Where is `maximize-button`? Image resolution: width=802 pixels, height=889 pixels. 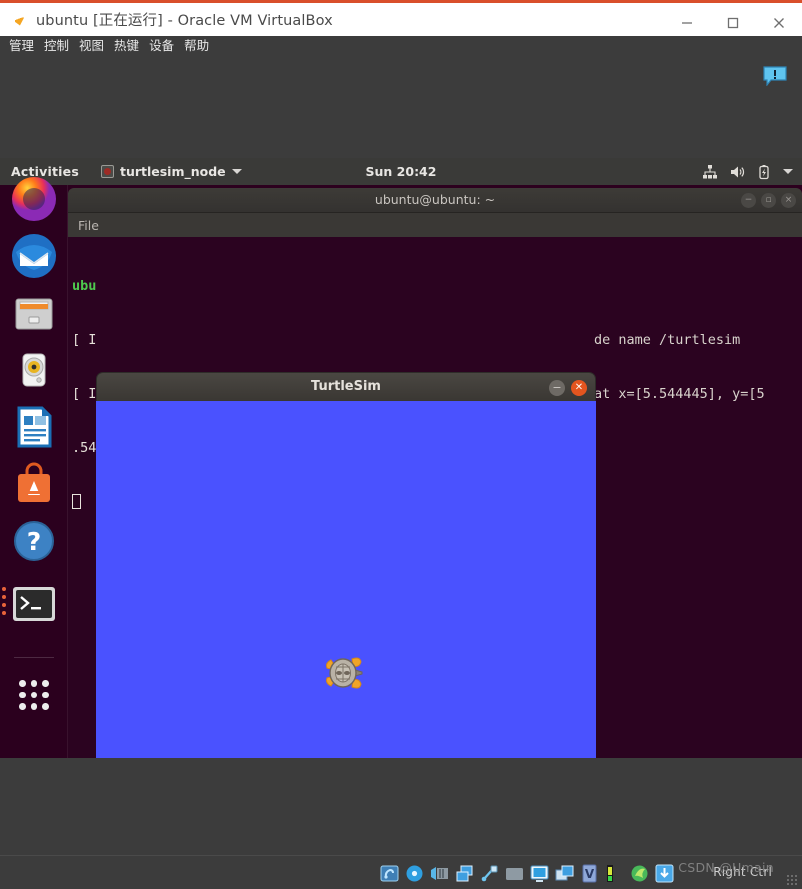
maximize-button is located at coordinates (733, 22).